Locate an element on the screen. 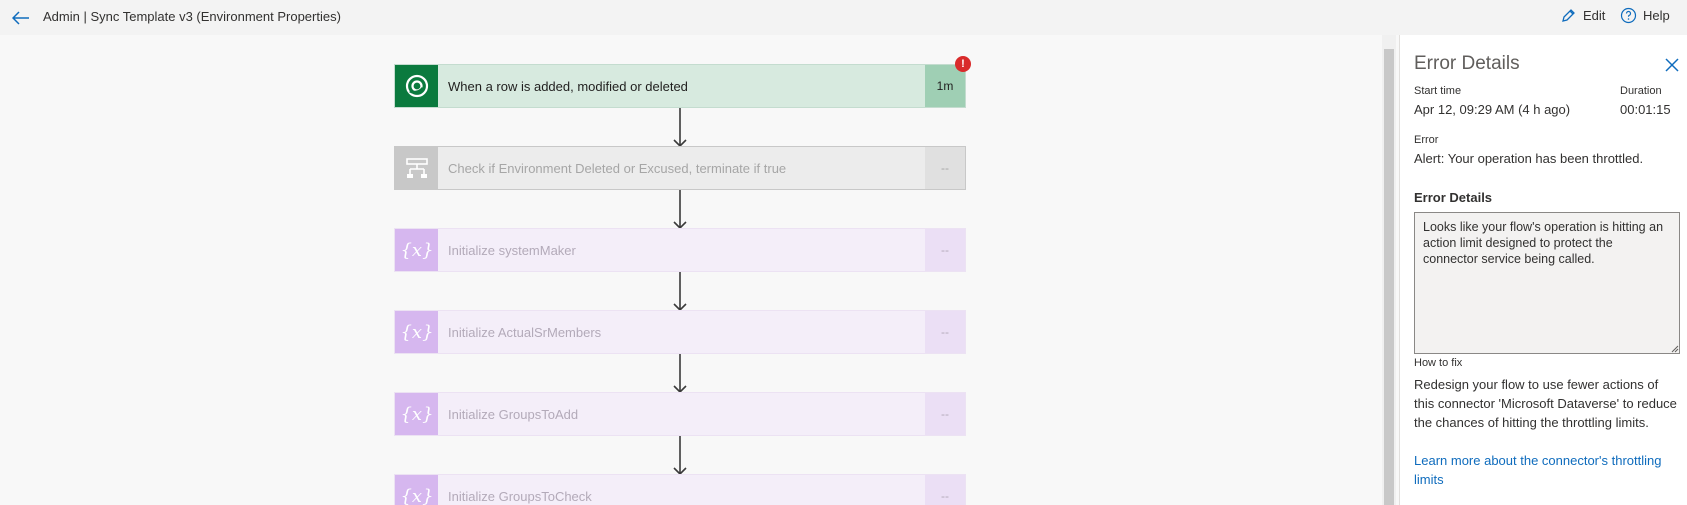 This screenshot has height=505, width=1687. help-button: Help is located at coordinates (1645, 15).